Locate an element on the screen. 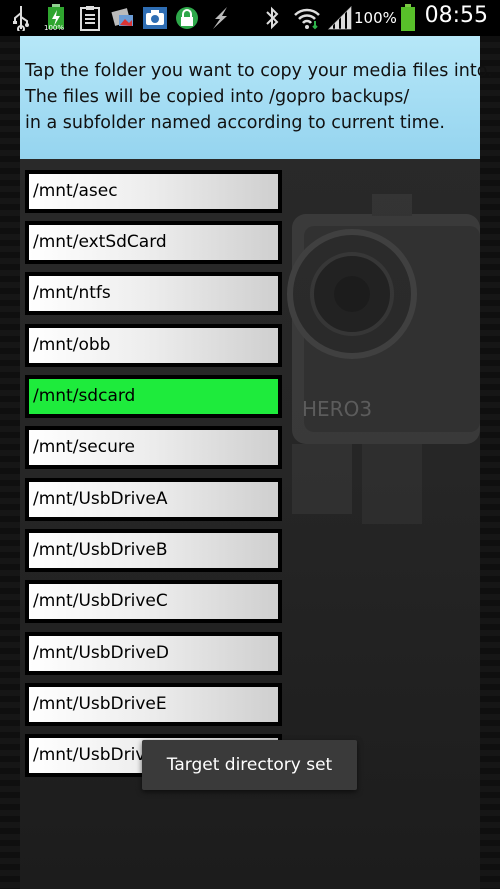 The height and width of the screenshot is (889, 500). folder-button: /mnt/extSdCard is located at coordinates (153, 242).